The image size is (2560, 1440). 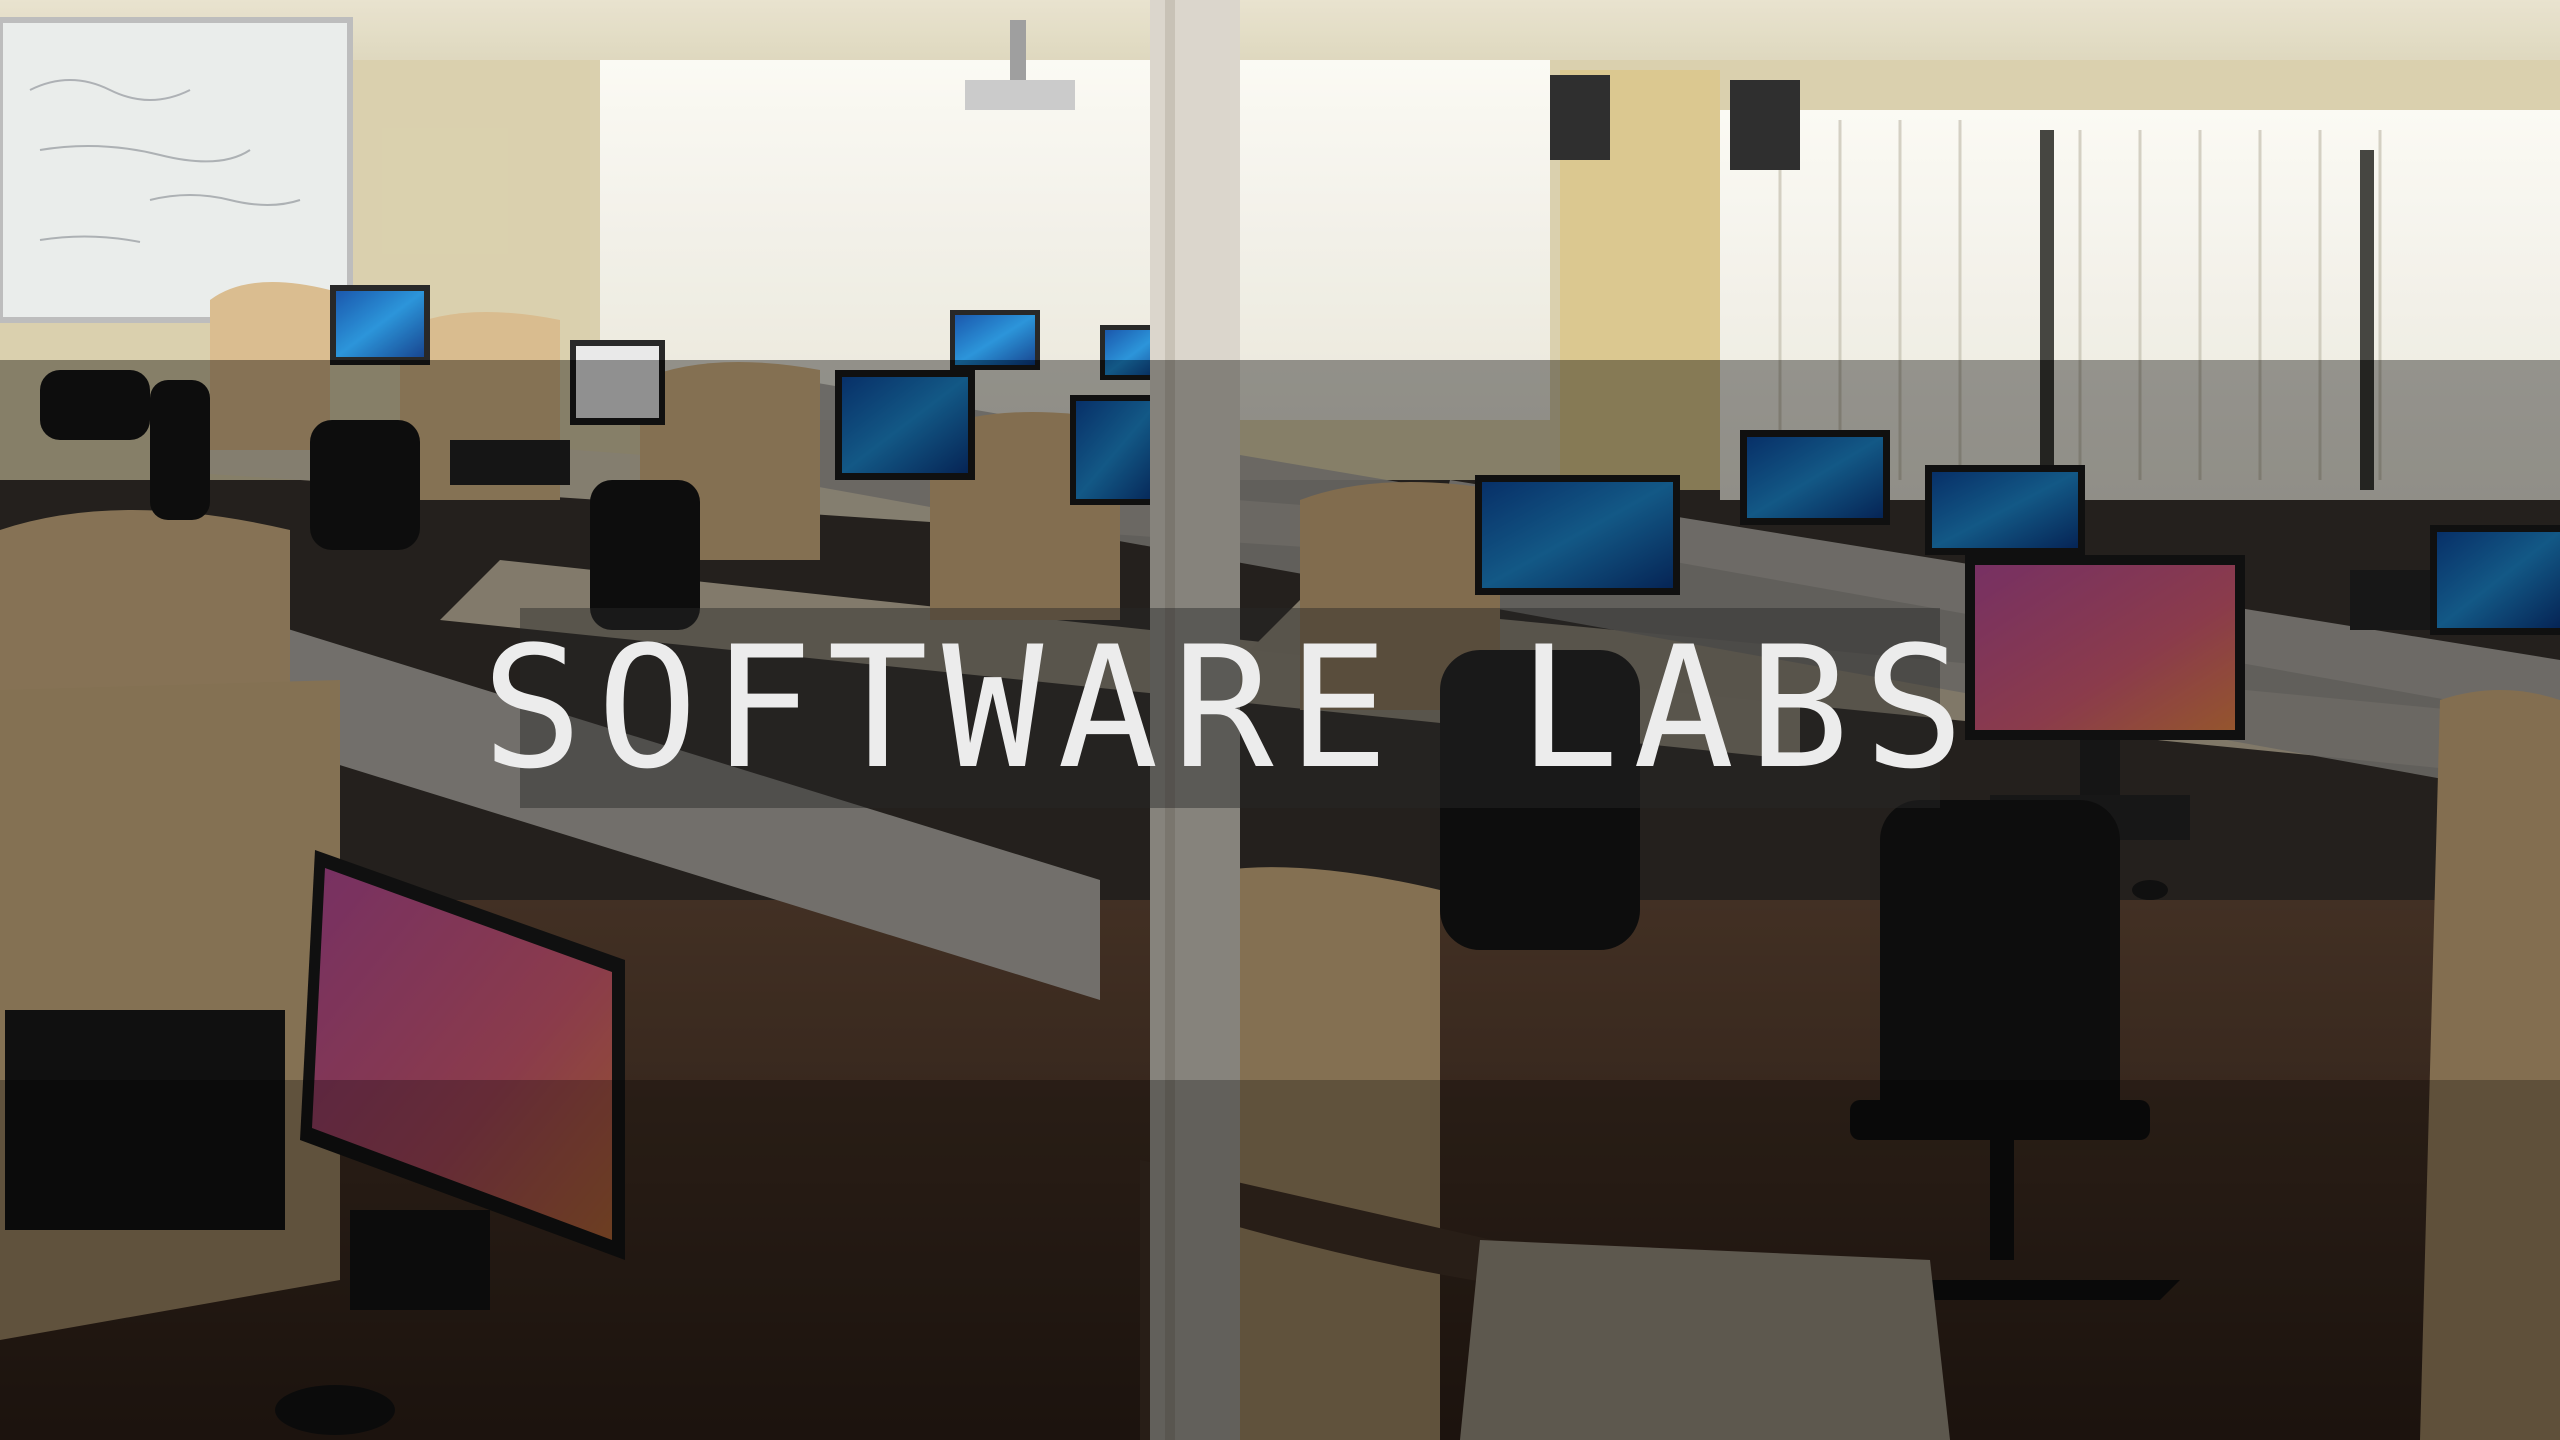 I want to click on banner-title: SOFTWARE LABS, so click(x=1230, y=708).